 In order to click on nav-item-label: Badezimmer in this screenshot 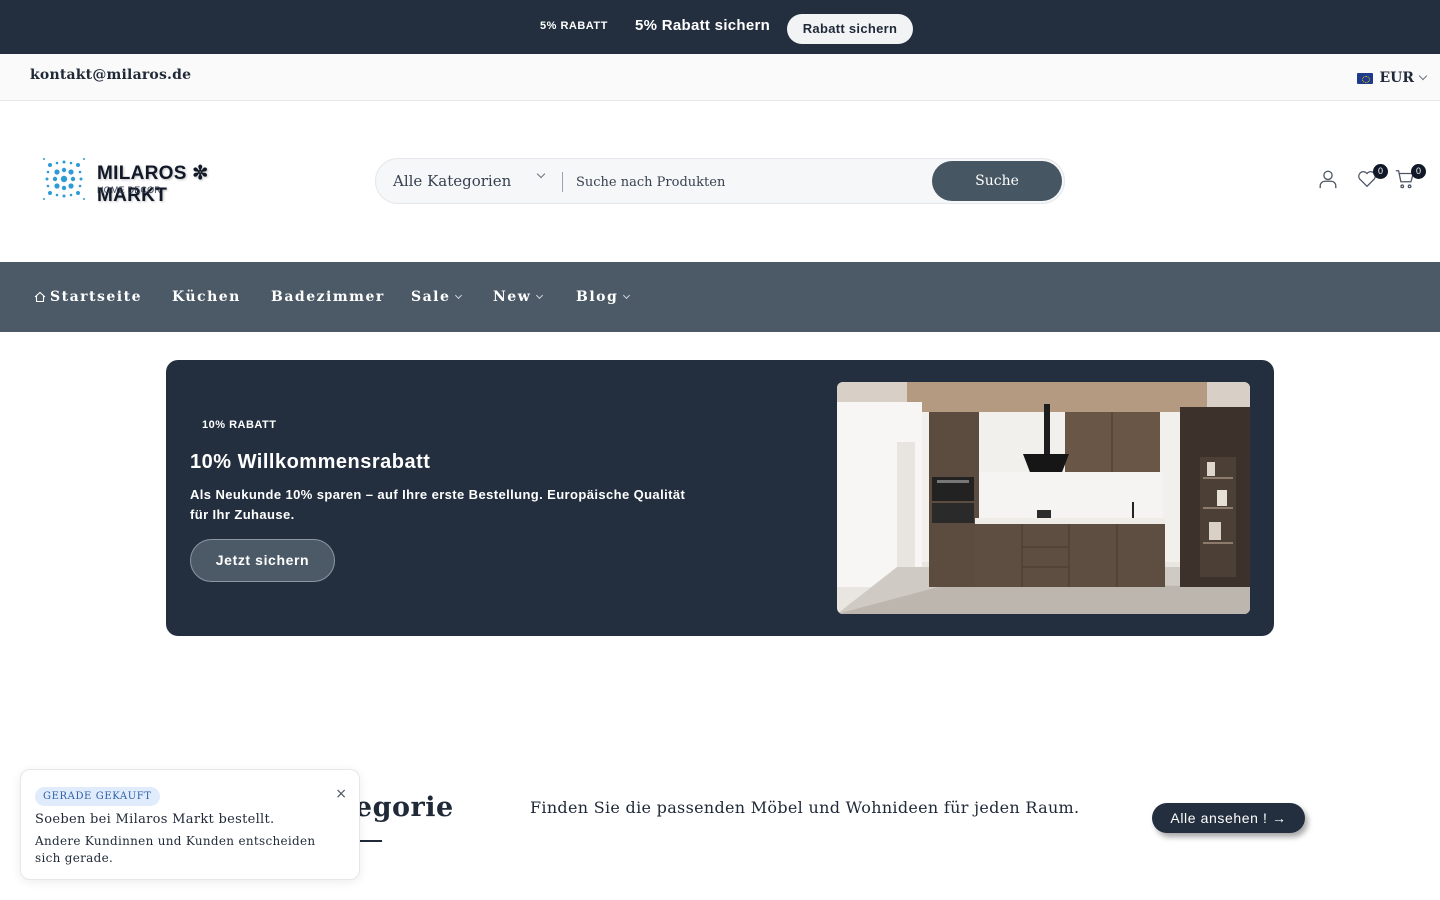, I will do `click(328, 297)`.